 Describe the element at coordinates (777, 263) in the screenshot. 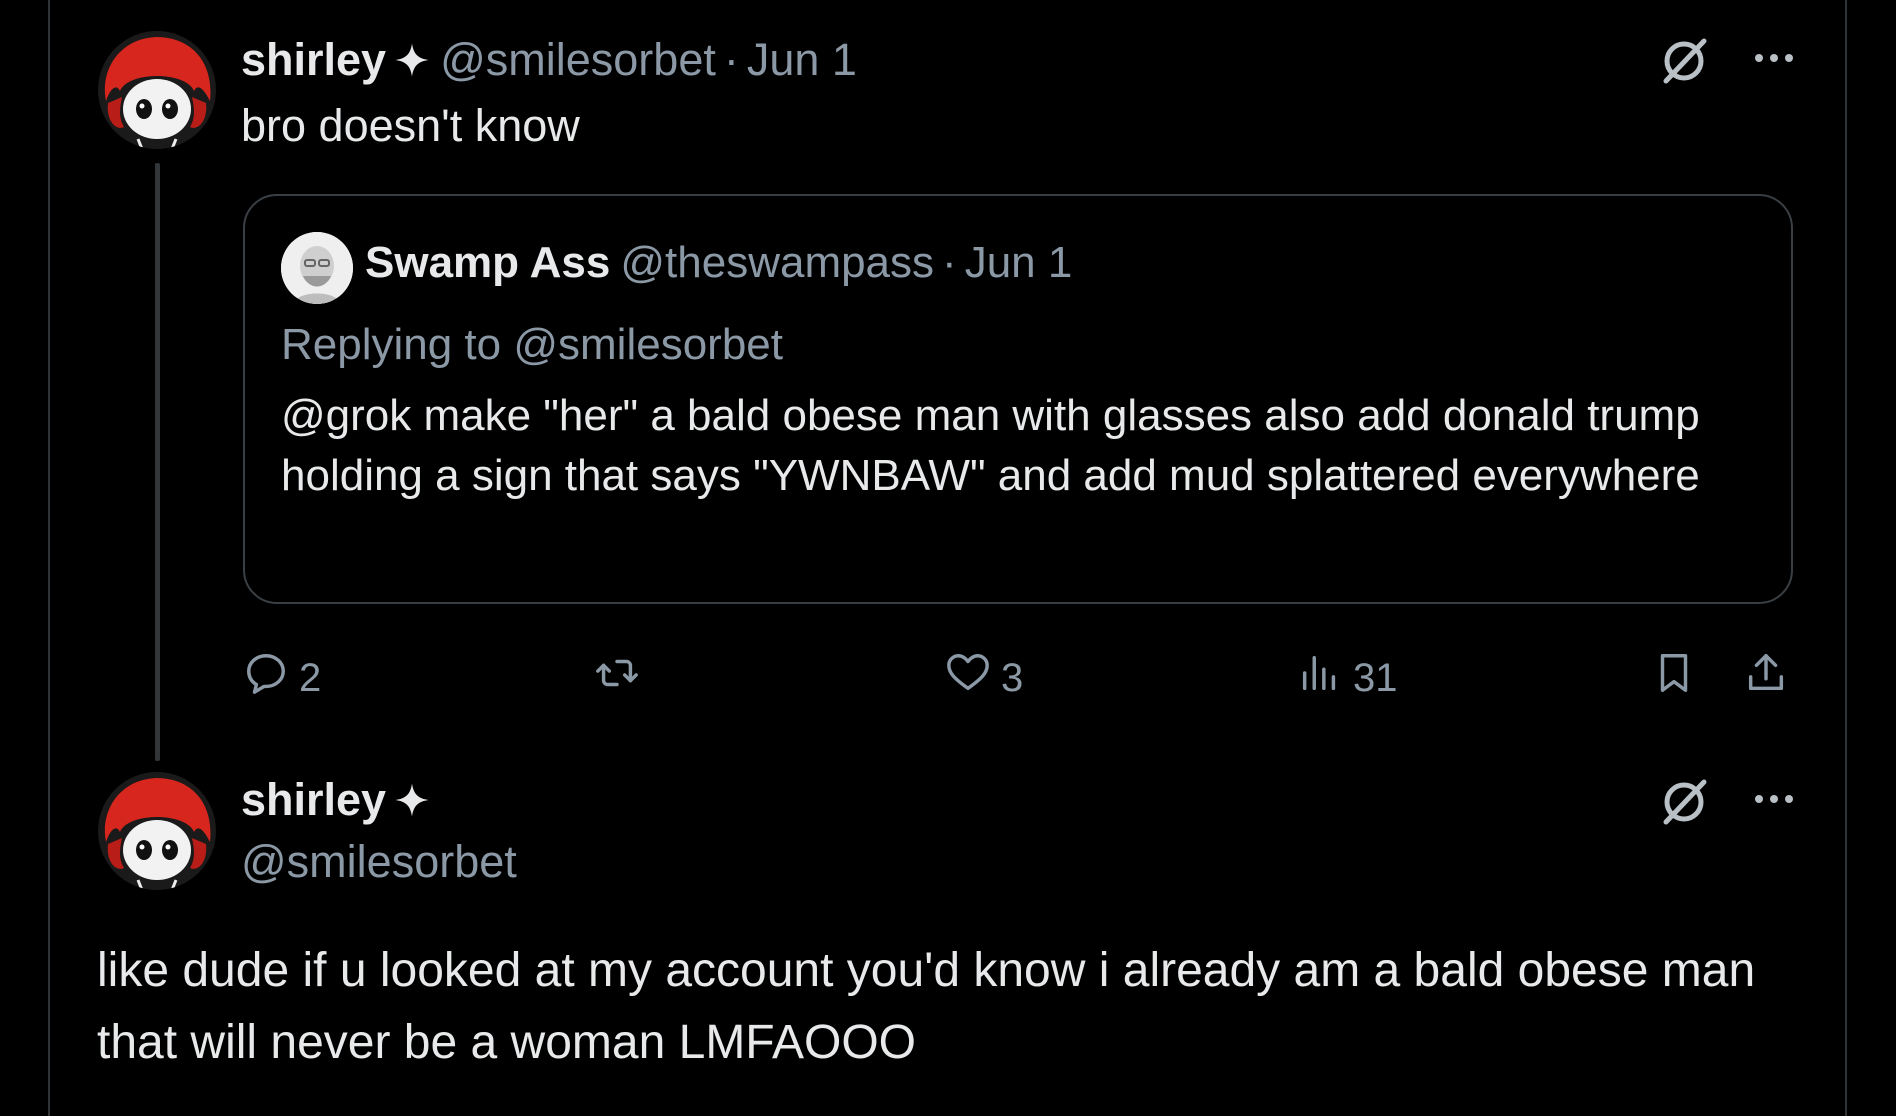

I see `quote-author-handle: @theswampass` at that location.